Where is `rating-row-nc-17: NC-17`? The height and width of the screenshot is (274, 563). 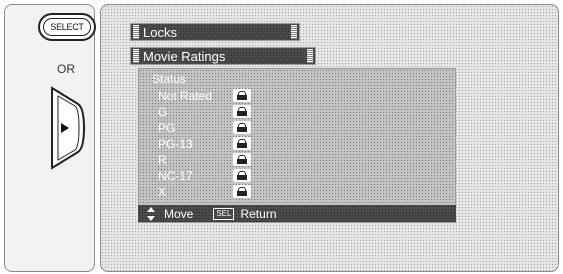
rating-row-nc-17: NC-17 is located at coordinates (204, 175).